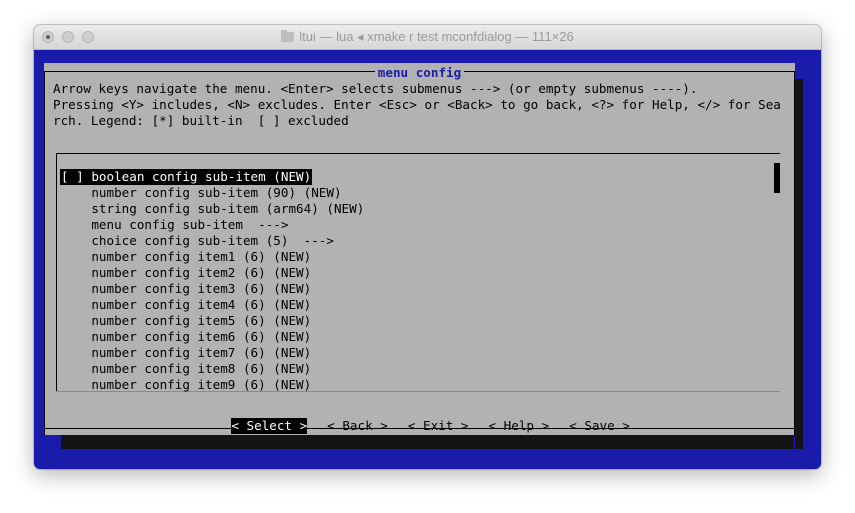 This screenshot has width=855, height=513. What do you see at coordinates (438, 426) in the screenshot?
I see `exit-button: < Exit >` at bounding box center [438, 426].